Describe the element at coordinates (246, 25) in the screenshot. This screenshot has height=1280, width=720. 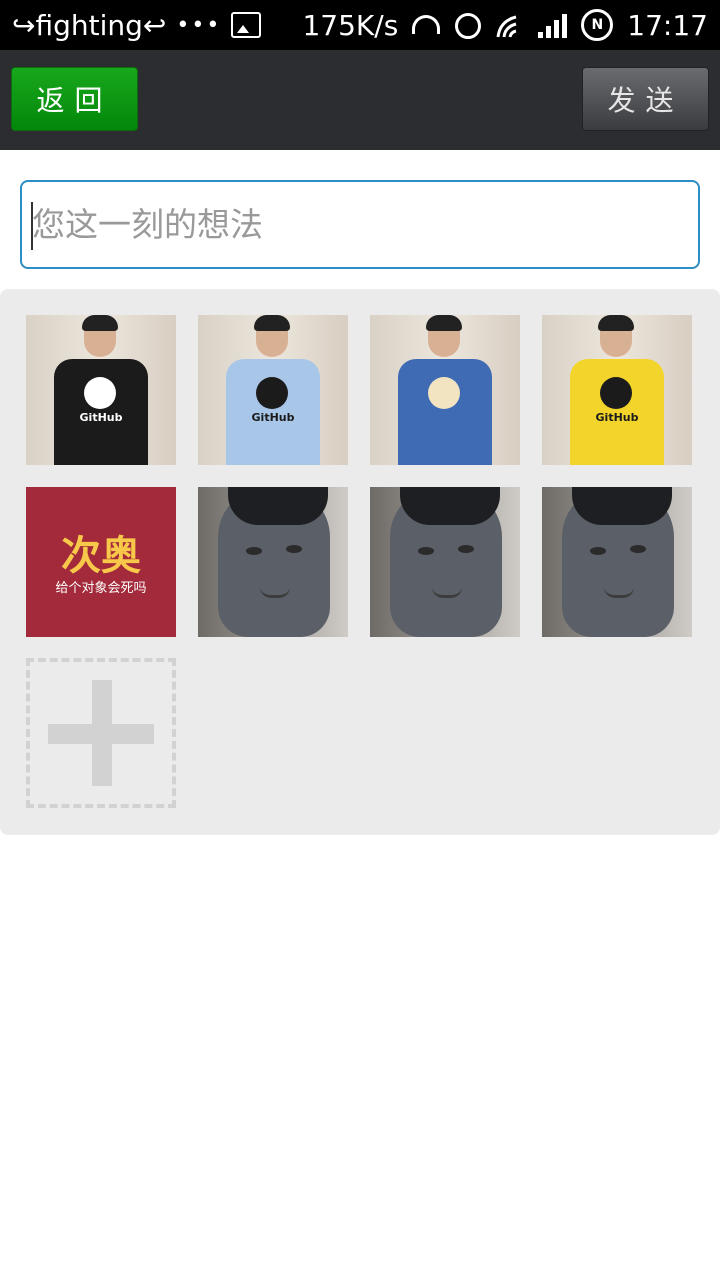
I see `image-icon` at that location.